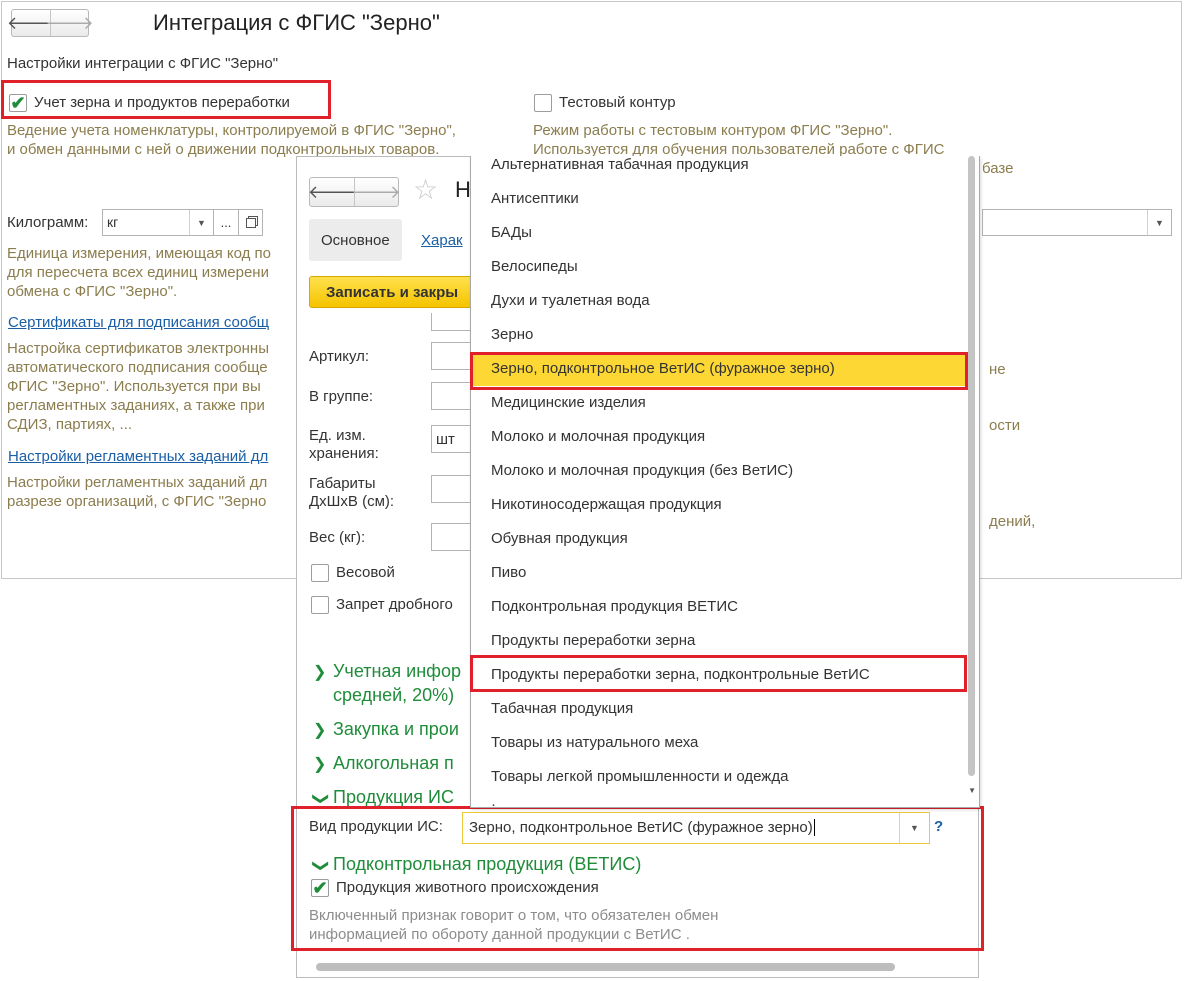  What do you see at coordinates (1012, 521) in the screenshot?
I see `right-fragment-deniy: дений,` at bounding box center [1012, 521].